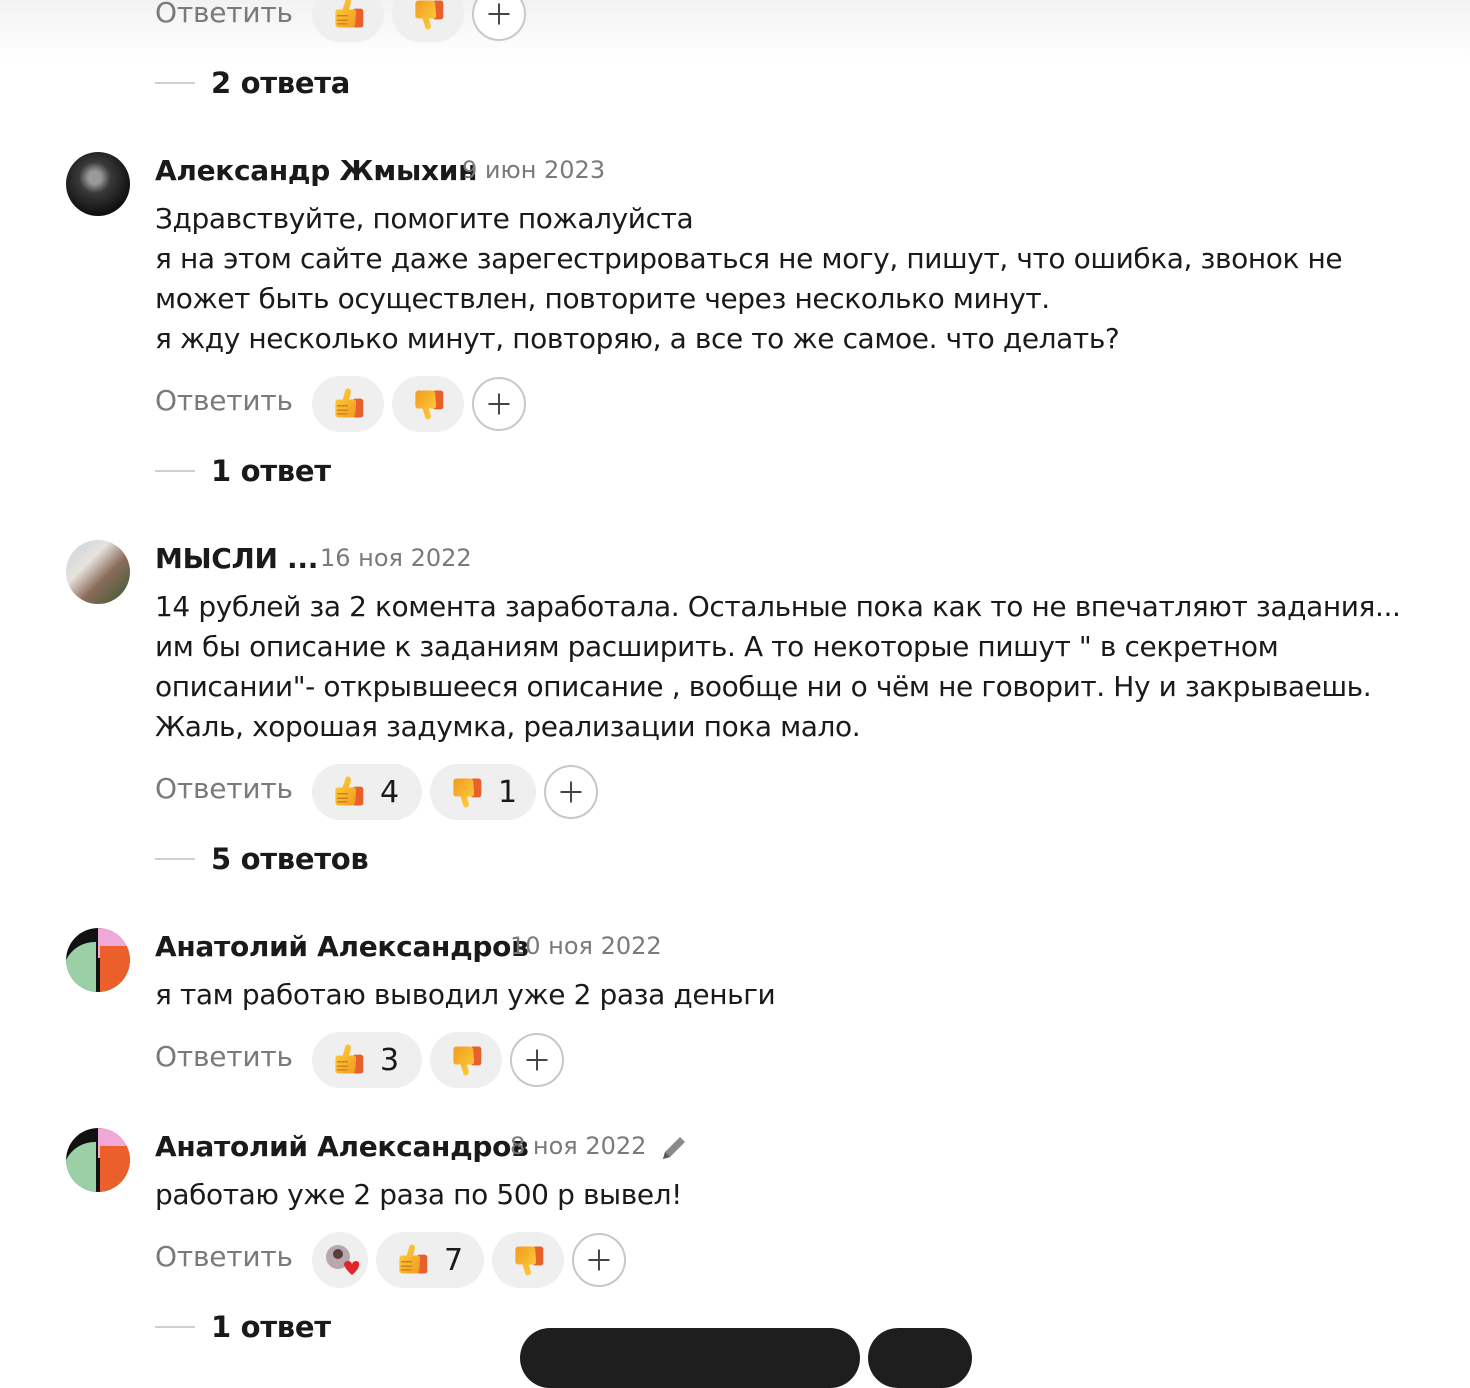  I want to click on like-button: 7, so click(430, 1260).